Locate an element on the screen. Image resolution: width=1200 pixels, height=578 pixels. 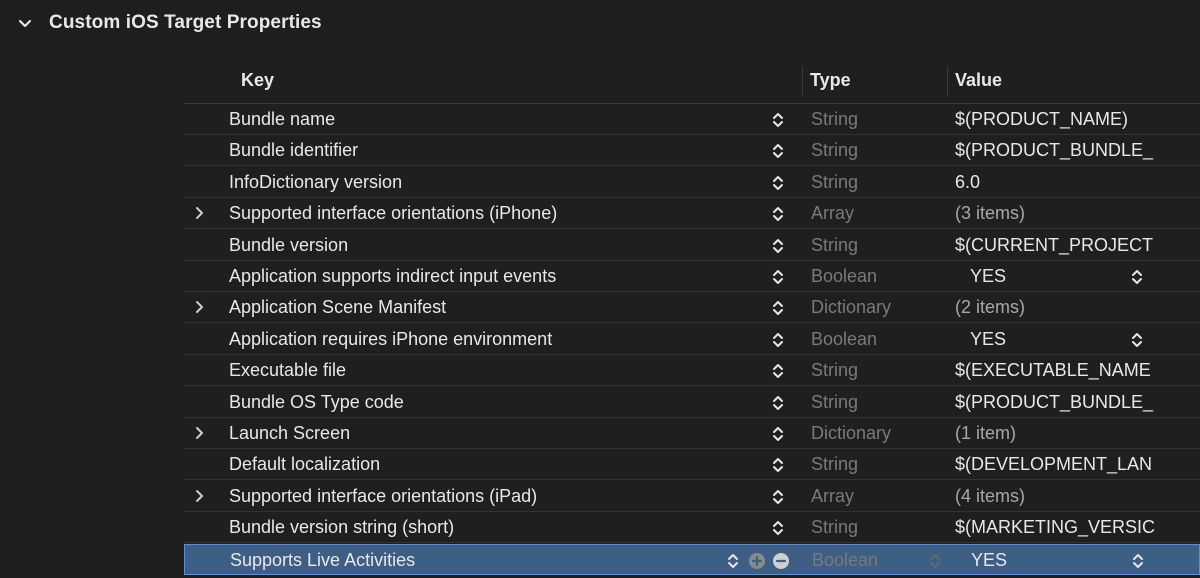
table-row: InfoDictionary version String 6.0 is located at coordinates (692, 182).